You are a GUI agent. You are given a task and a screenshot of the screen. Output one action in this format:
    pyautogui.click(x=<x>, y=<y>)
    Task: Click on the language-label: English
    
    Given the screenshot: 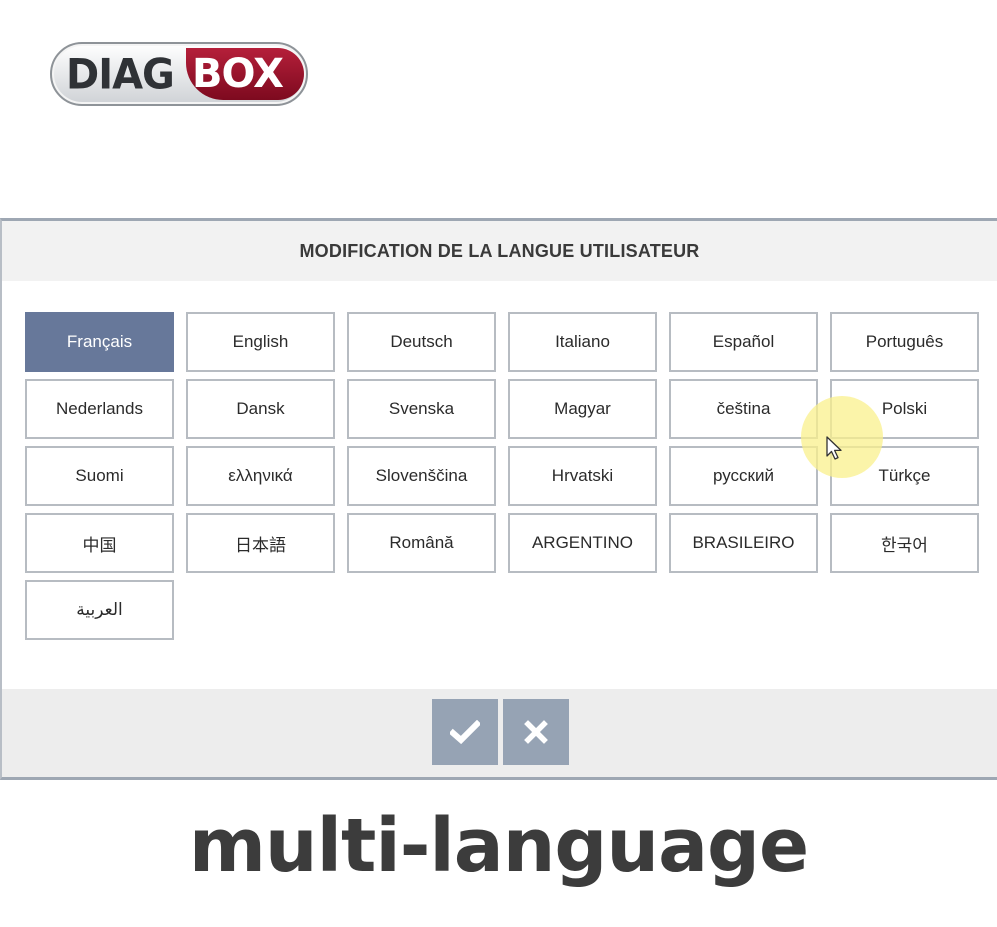 What is the action you would take?
    pyautogui.click(x=260, y=341)
    